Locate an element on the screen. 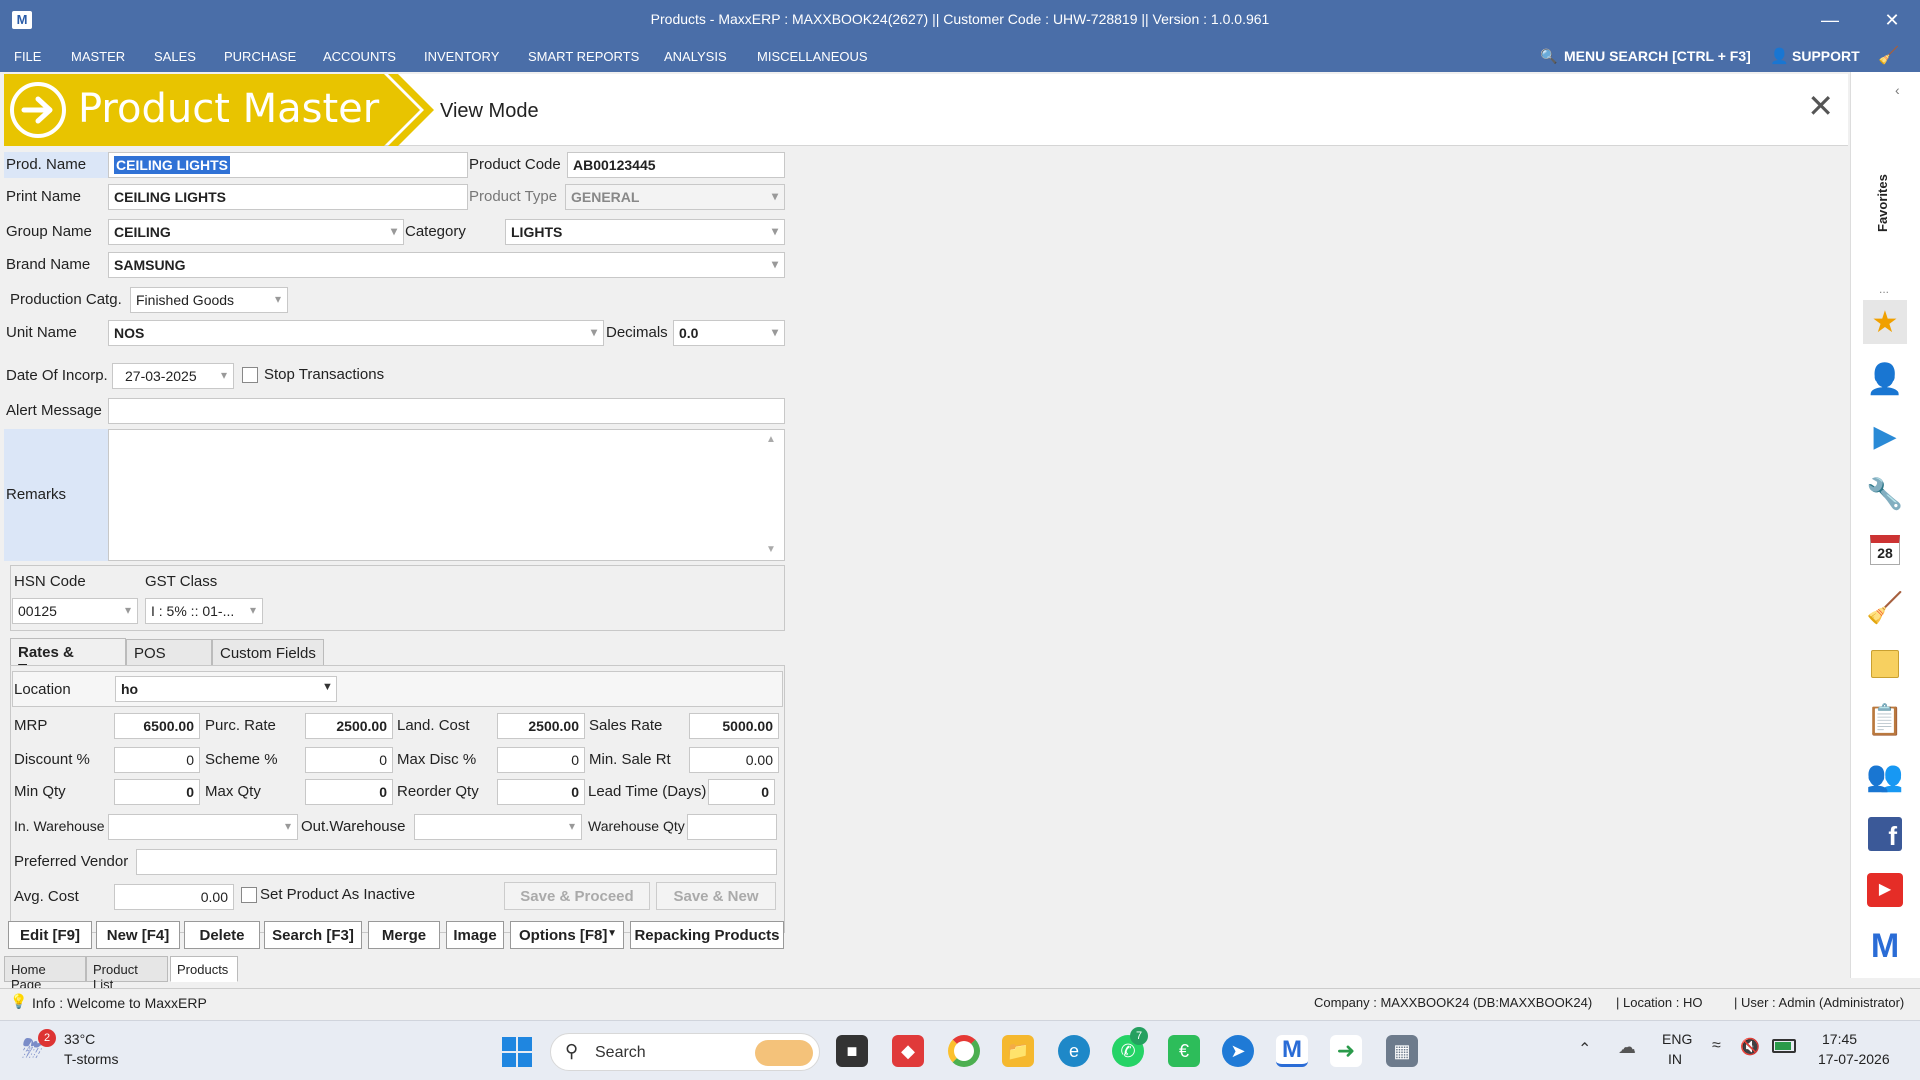 The image size is (1920, 1080). alert-message-field is located at coordinates (446, 411).